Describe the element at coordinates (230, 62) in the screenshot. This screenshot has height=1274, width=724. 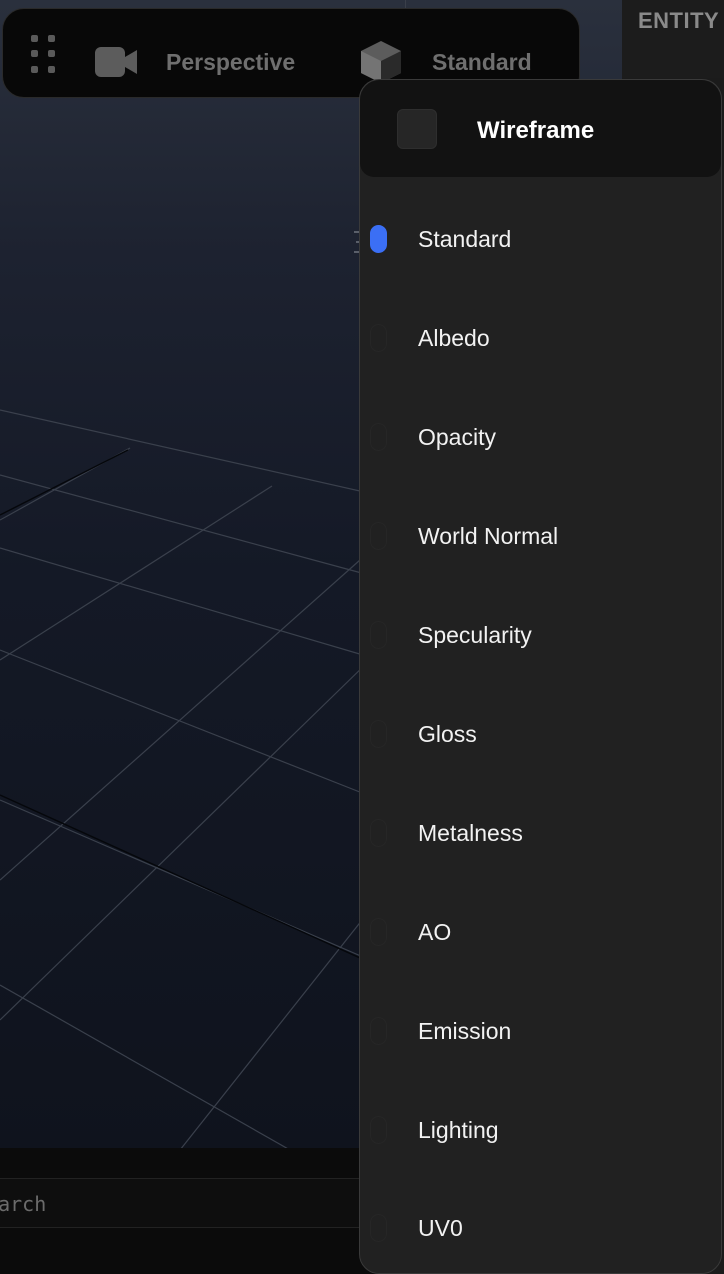
I see `camera-dropdown-button: Perspective` at that location.